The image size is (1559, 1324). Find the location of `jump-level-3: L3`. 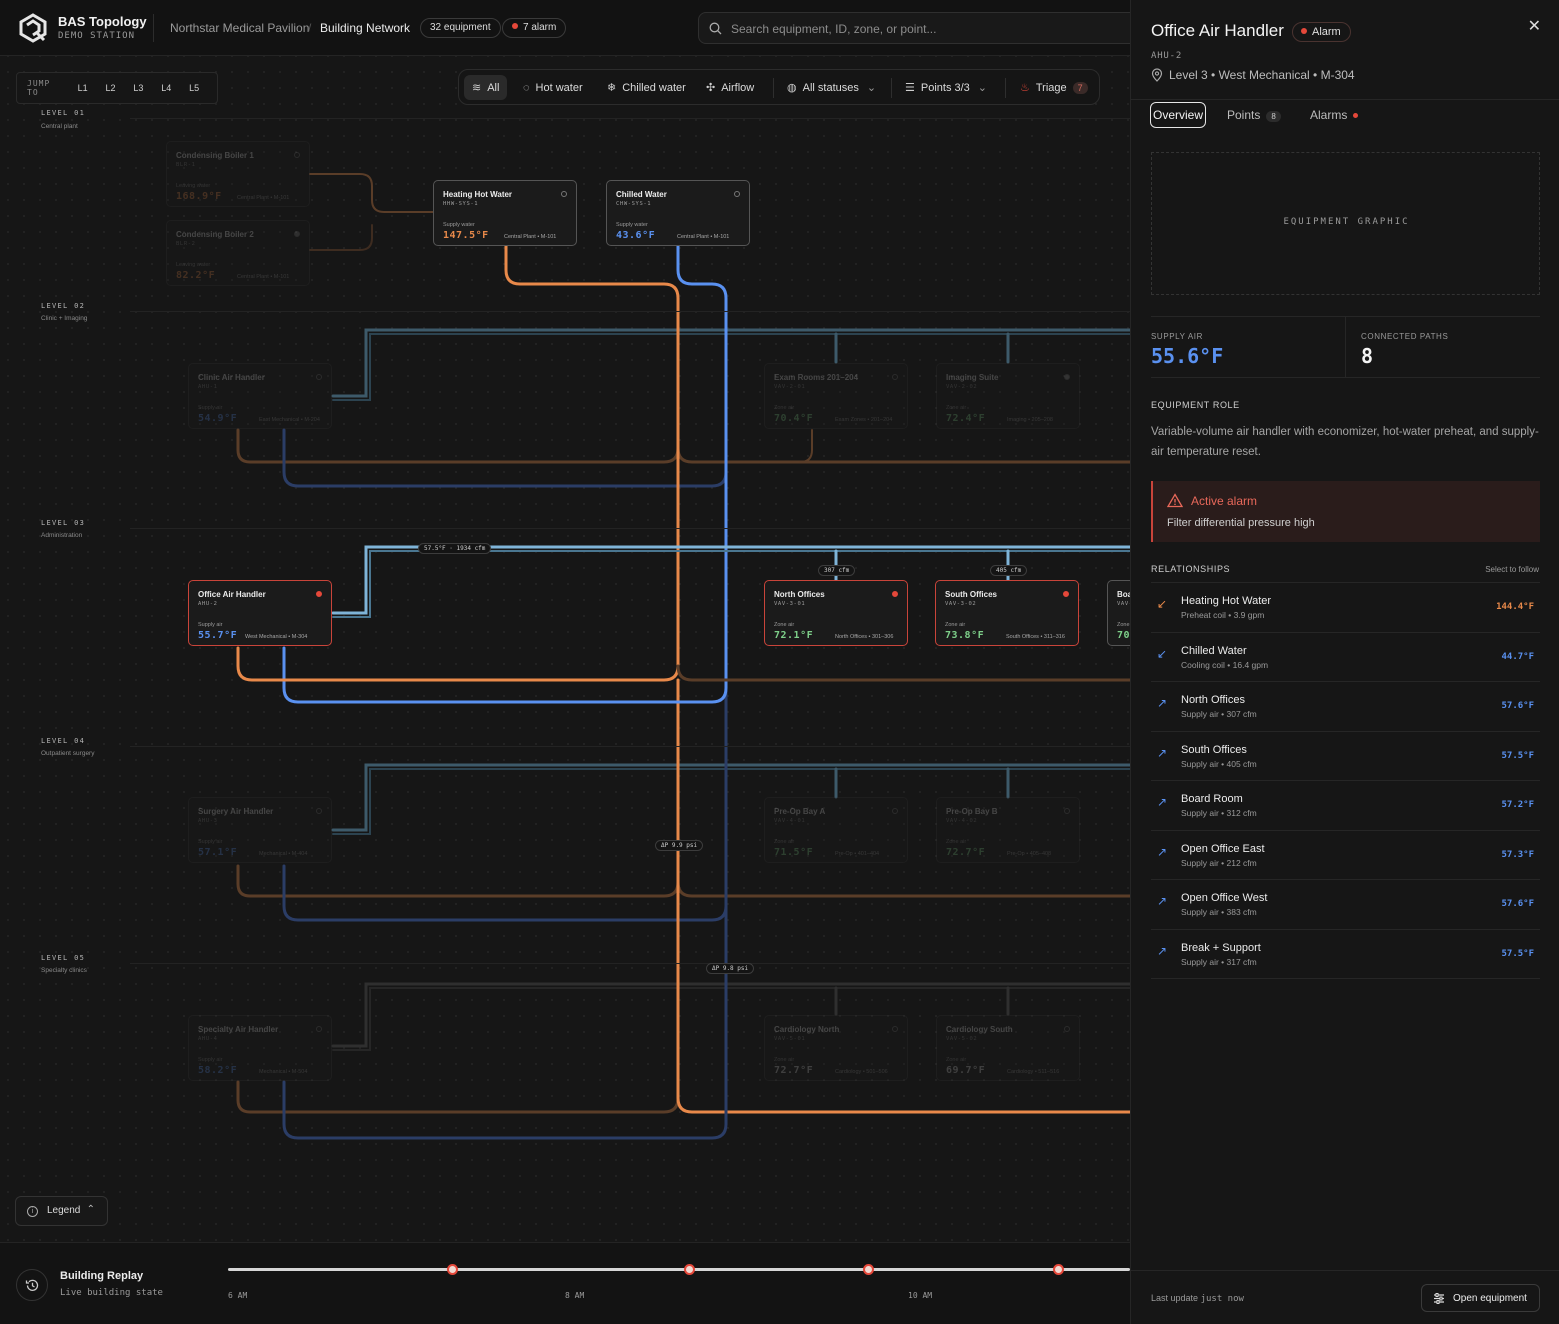

jump-level-3: L3 is located at coordinates (147, 88).